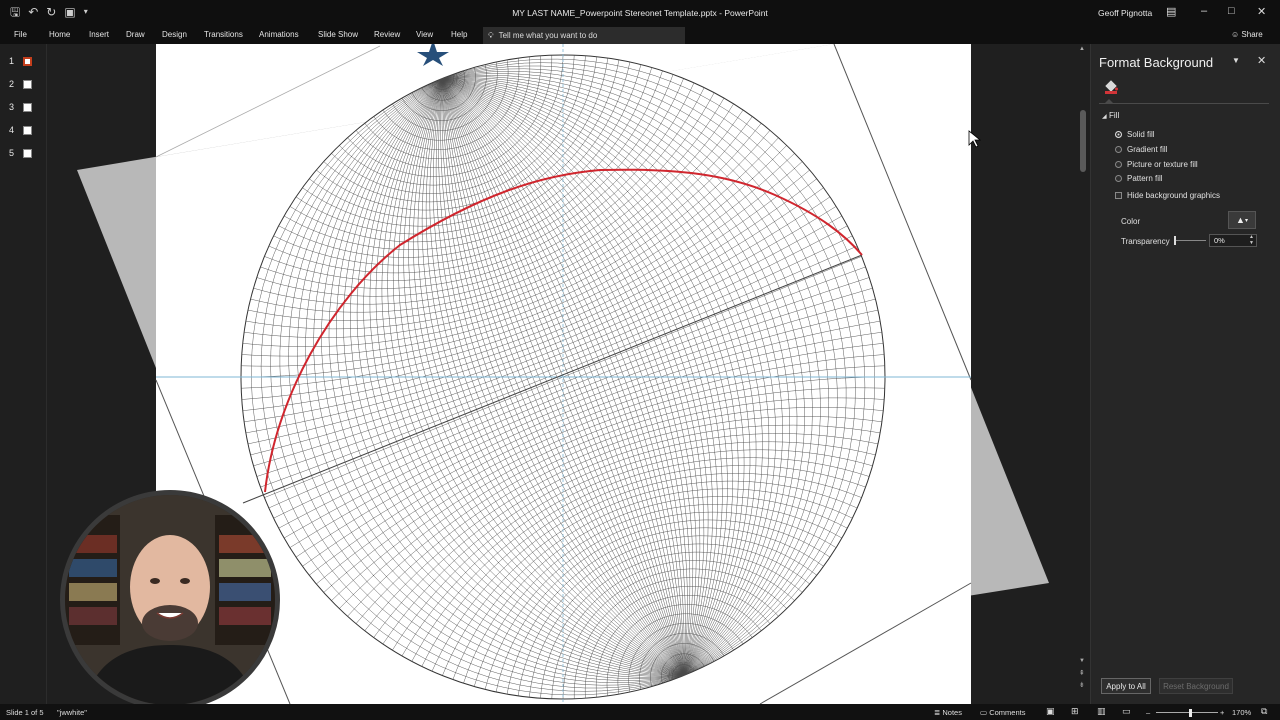 This screenshot has height=720, width=1280. Describe the element at coordinates (952, 712) in the screenshot. I see `notes-label: Notes` at that location.